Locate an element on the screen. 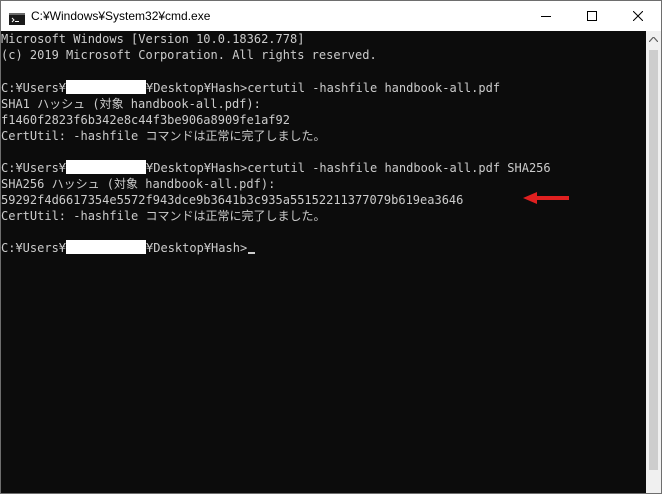 The image size is (662, 494). chevron-up-icon is located at coordinates (653, 39).